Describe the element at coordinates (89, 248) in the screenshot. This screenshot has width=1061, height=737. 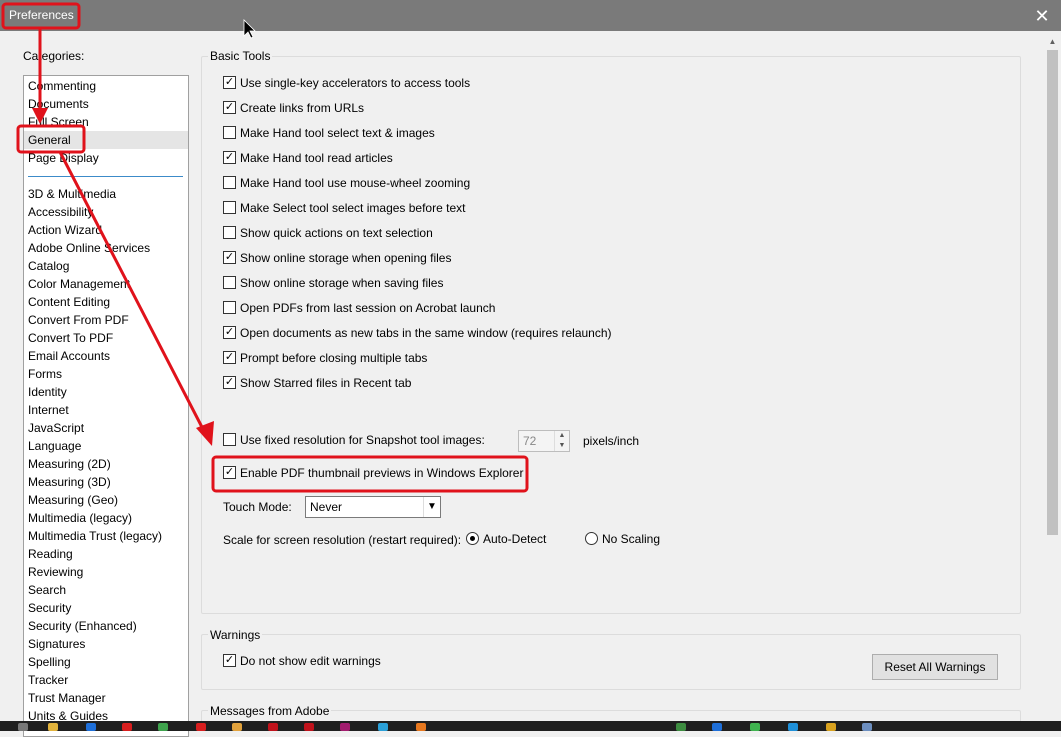
I see `category-item: Adobe Online Services` at that location.